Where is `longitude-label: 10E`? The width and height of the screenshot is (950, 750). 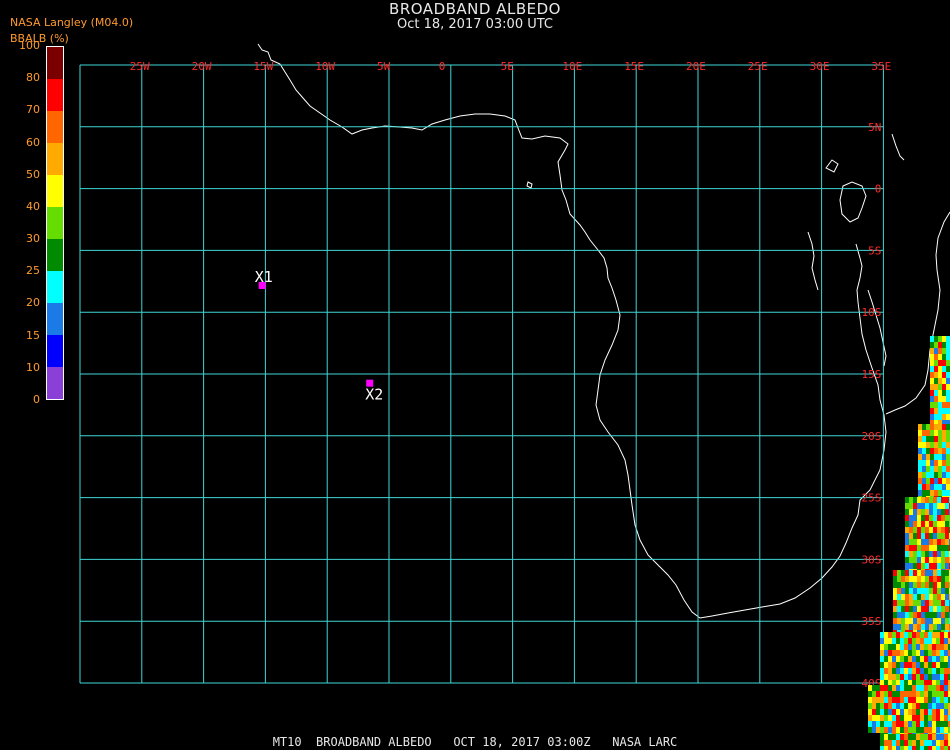 longitude-label: 10E is located at coordinates (572, 66).